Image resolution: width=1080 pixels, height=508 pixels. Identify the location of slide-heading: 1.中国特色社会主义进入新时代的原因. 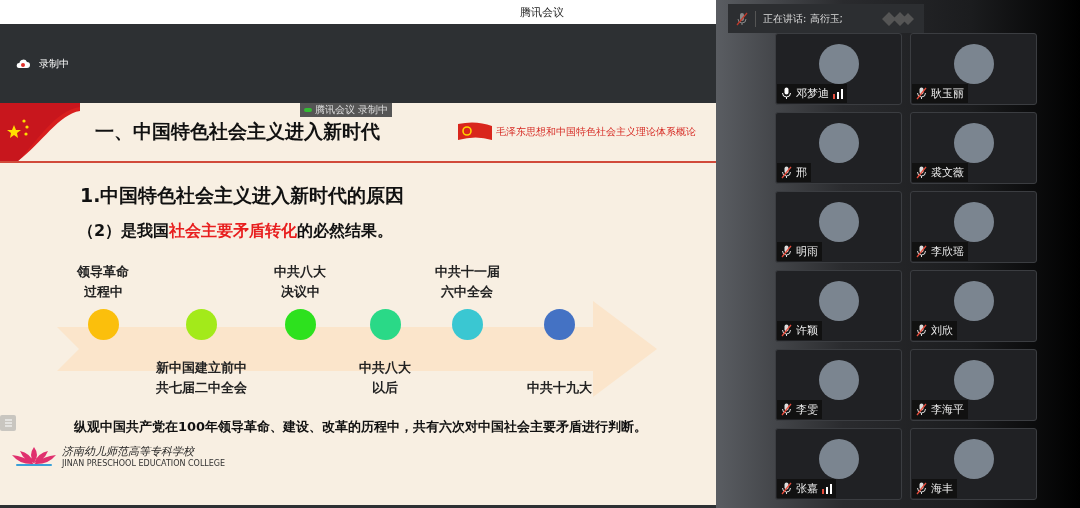
(243, 195).